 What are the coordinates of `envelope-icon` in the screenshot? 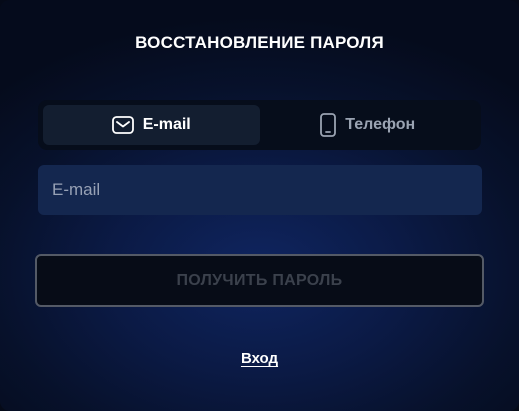 It's located at (122, 125).